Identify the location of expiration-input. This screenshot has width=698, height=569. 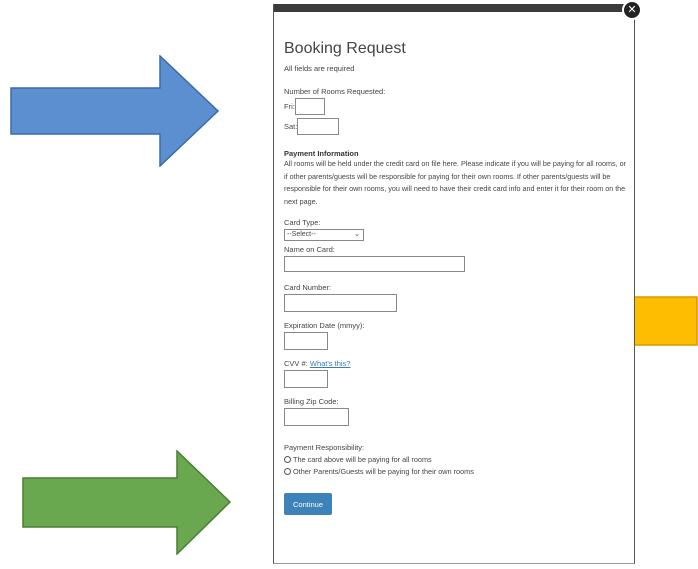
(306, 341).